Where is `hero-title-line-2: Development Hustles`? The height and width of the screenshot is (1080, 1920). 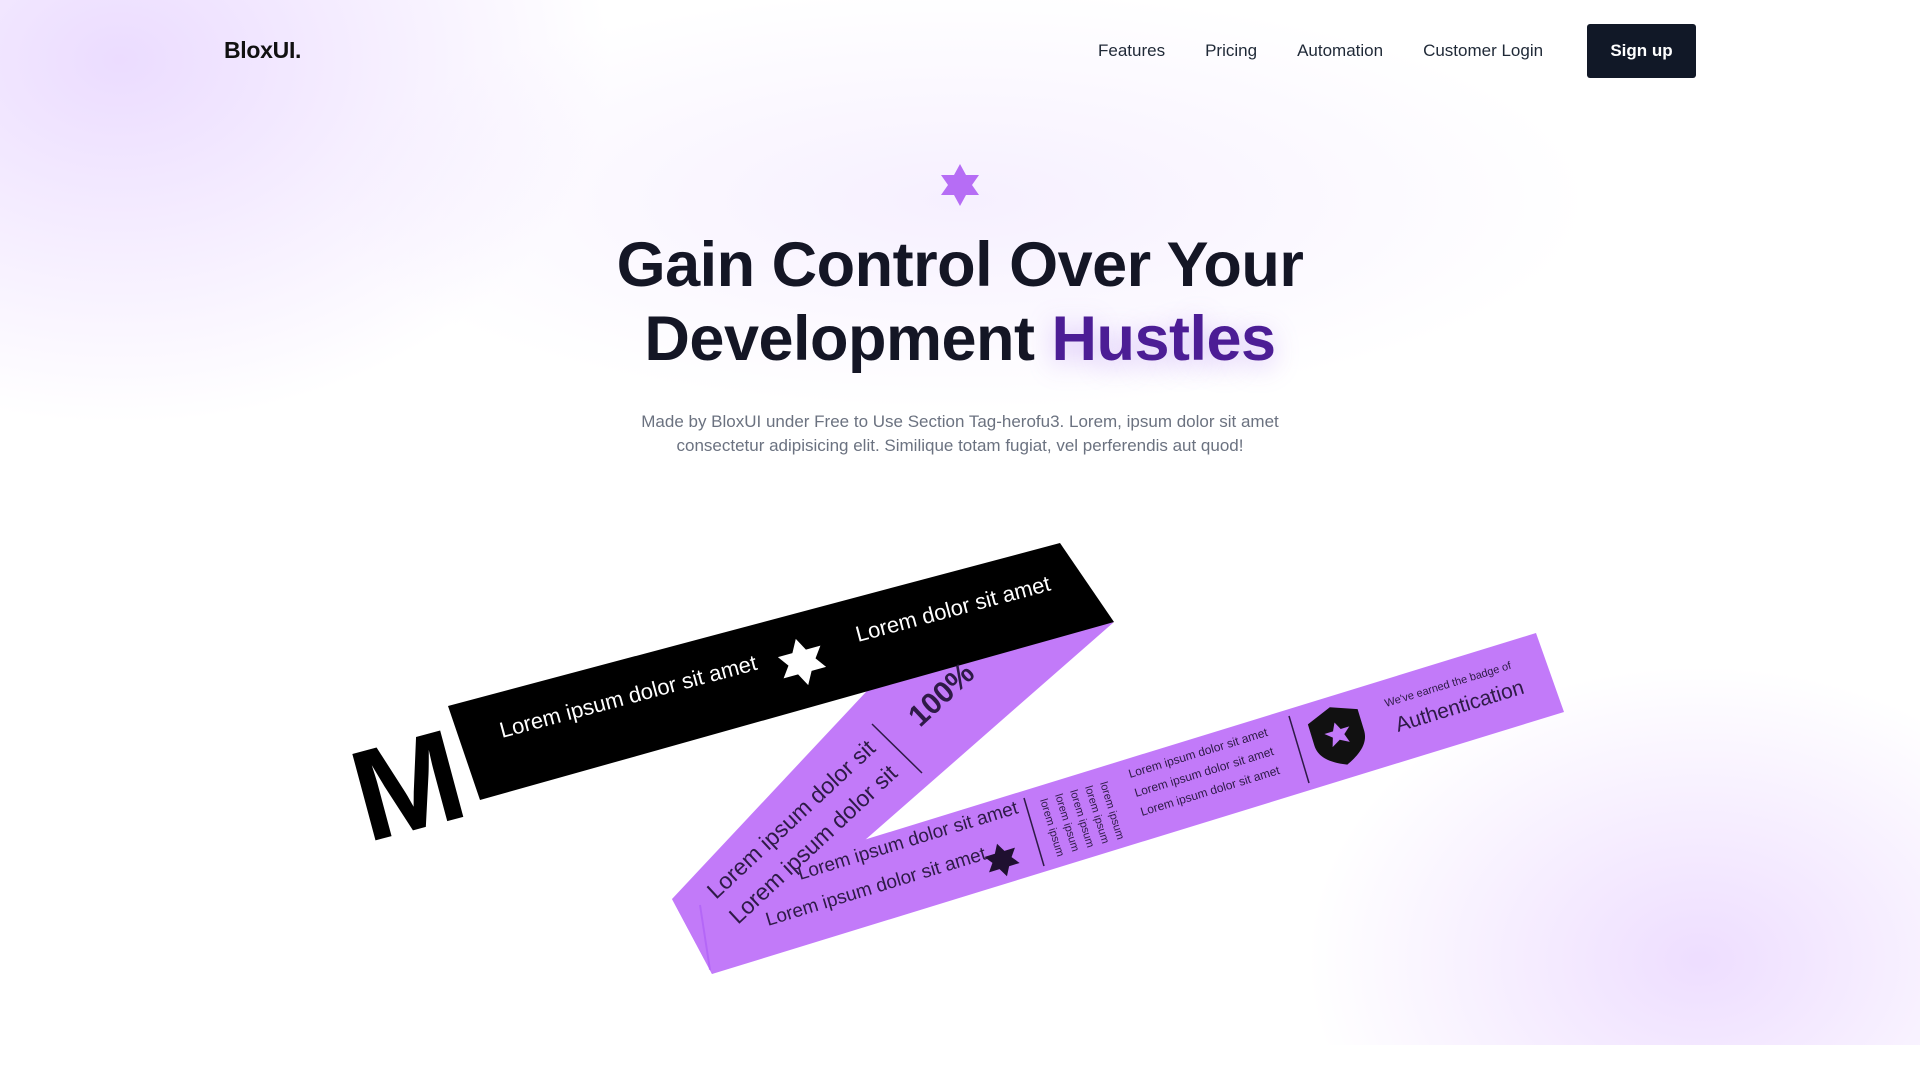
hero-title-line-2: Development Hustles is located at coordinates (960, 339).